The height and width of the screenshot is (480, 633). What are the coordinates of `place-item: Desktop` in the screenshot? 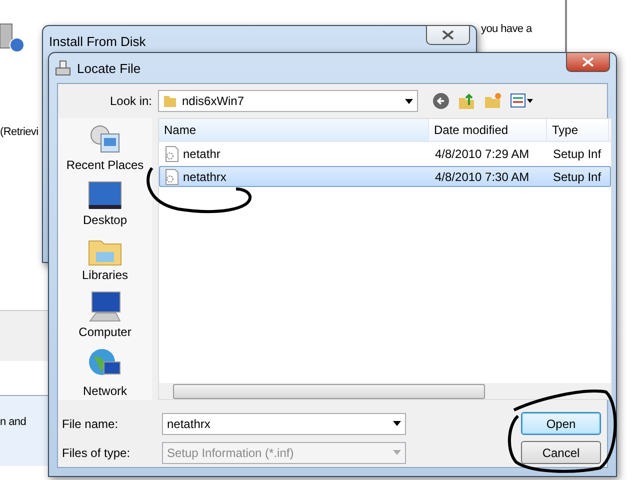 It's located at (105, 204).